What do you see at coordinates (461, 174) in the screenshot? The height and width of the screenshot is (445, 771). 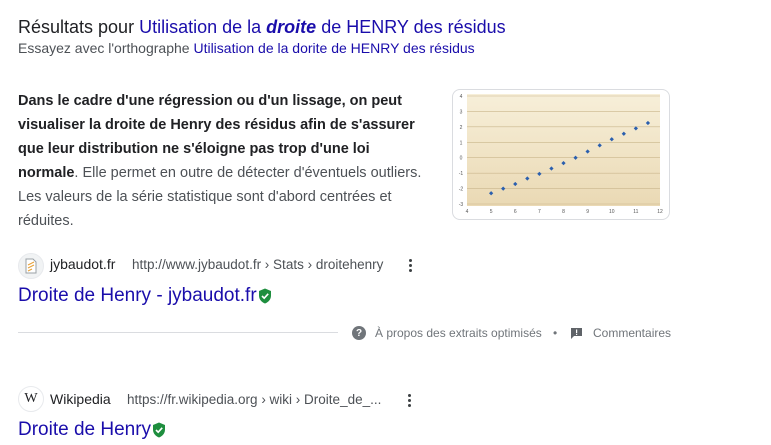 I see `y-tick-label: -1` at bounding box center [461, 174].